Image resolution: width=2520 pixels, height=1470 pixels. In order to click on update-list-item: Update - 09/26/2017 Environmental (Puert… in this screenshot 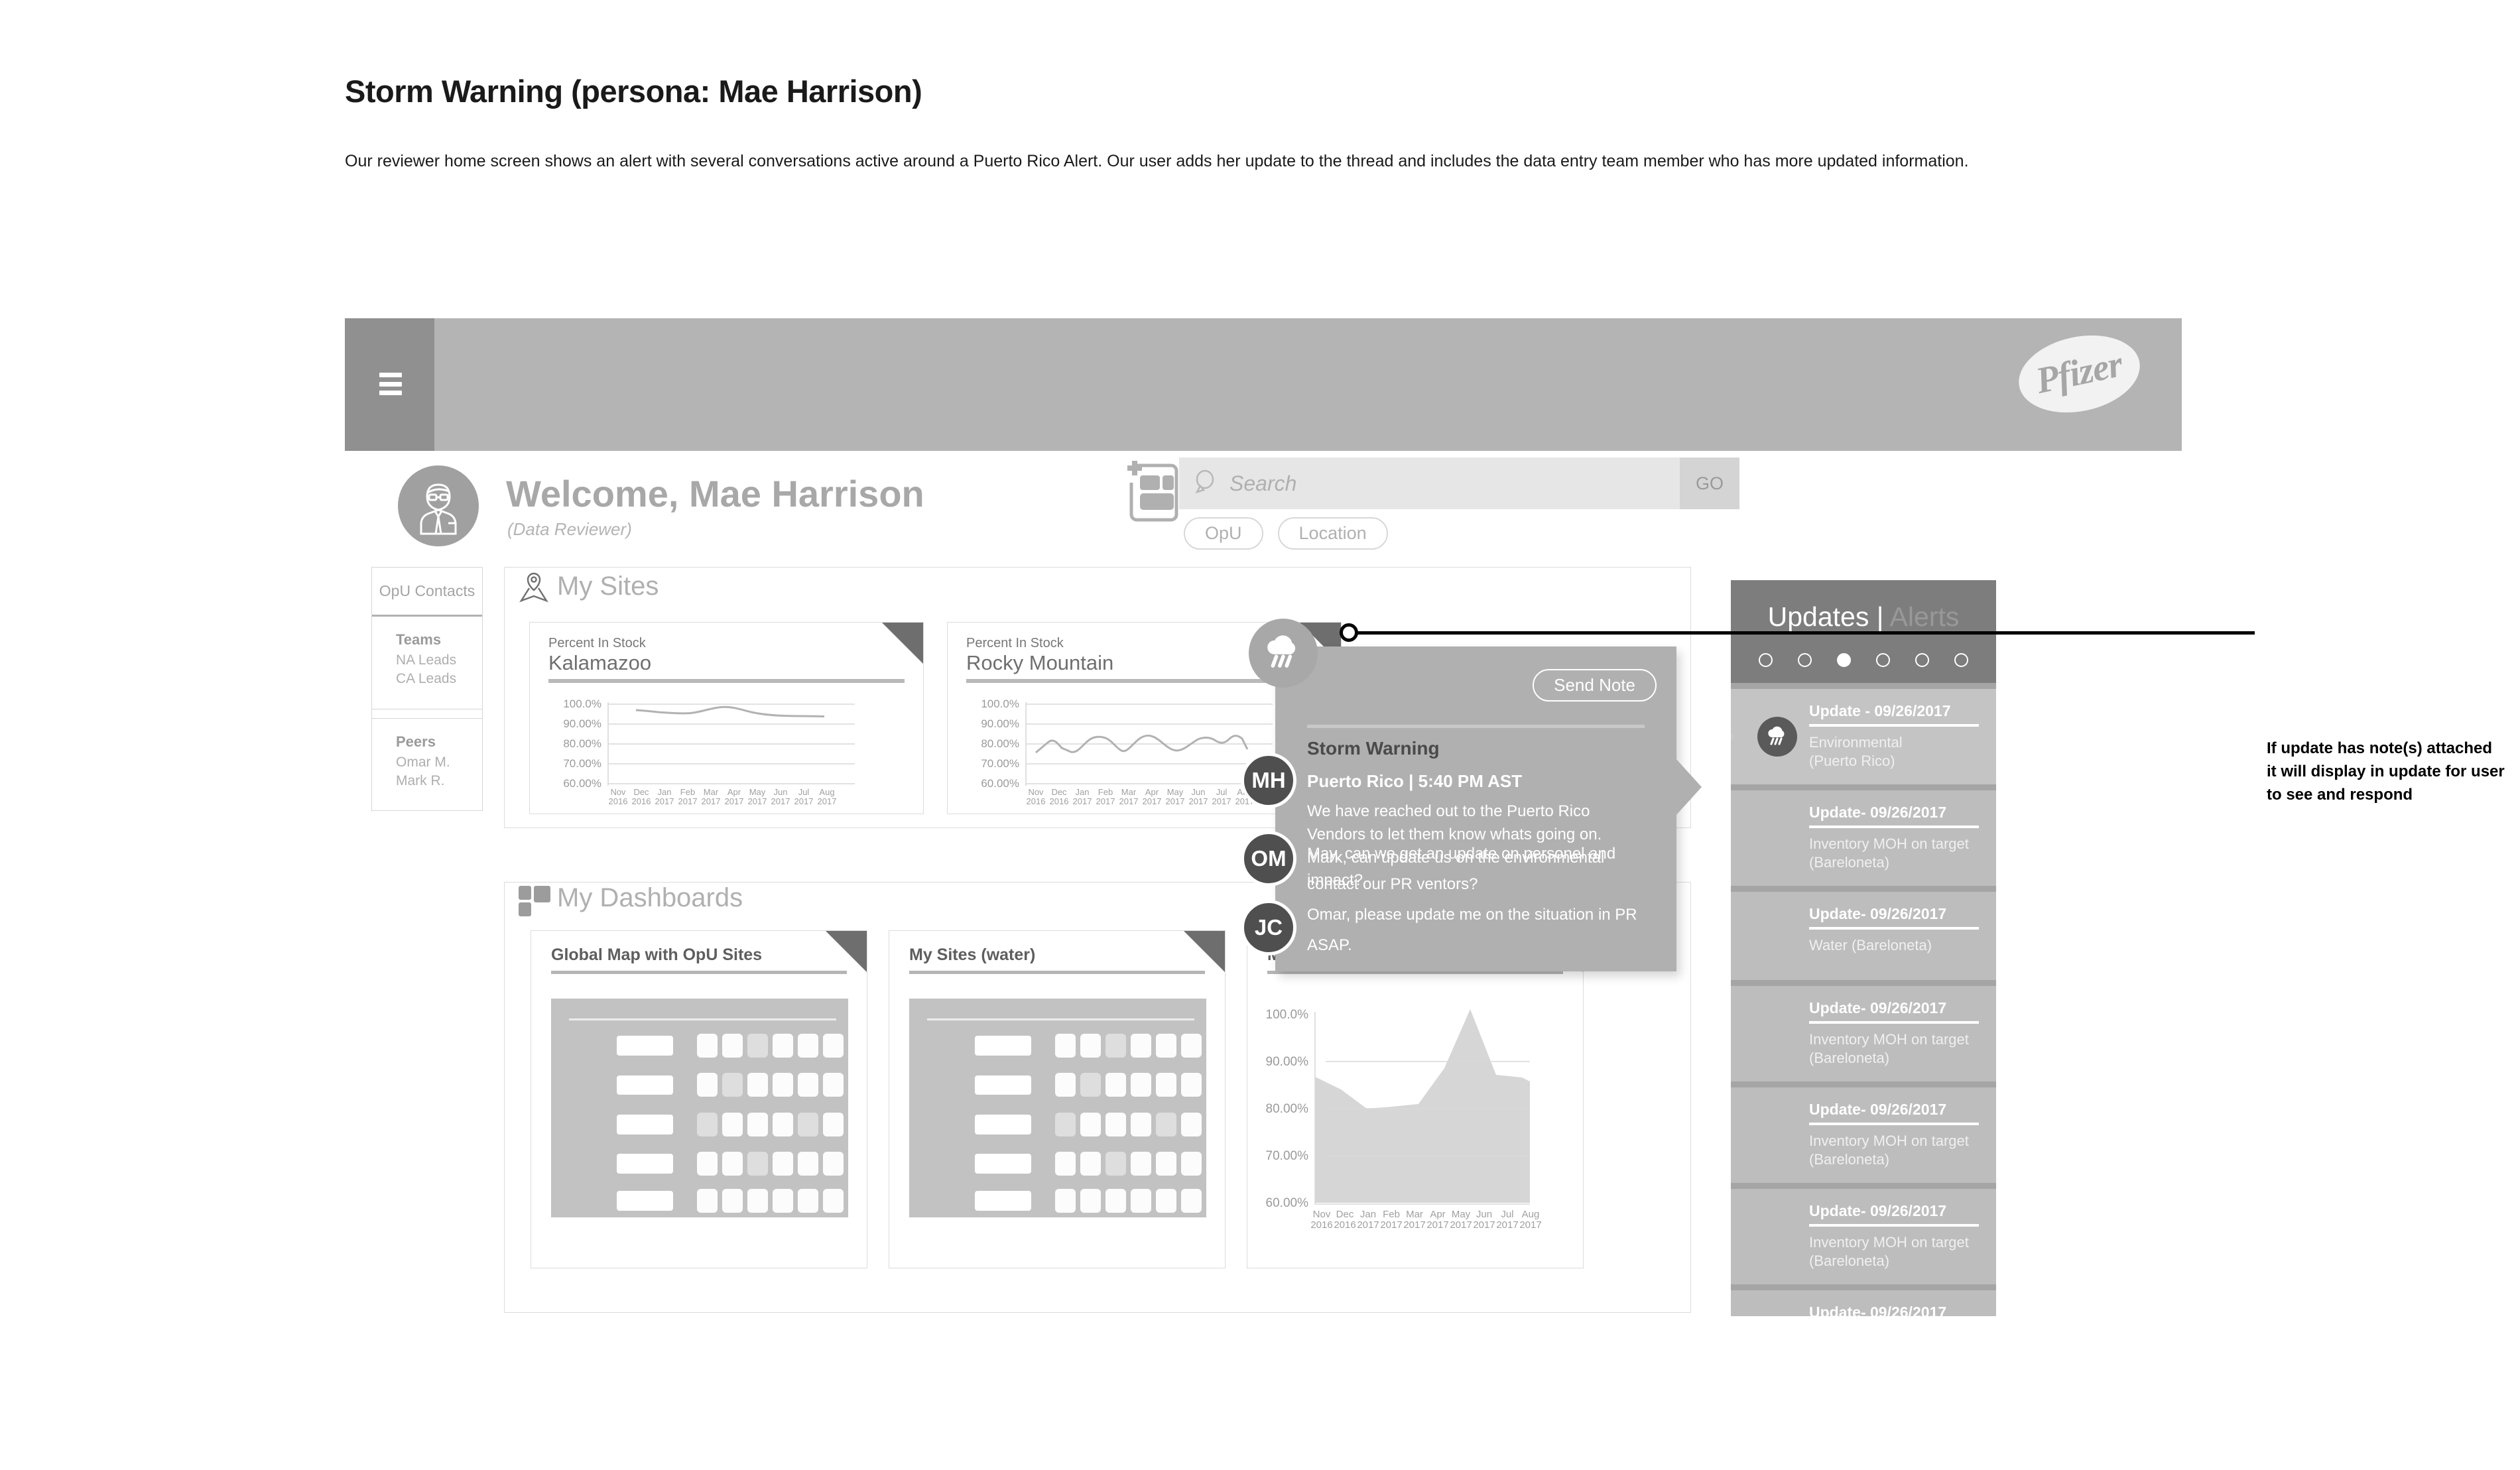, I will do `click(1863, 734)`.